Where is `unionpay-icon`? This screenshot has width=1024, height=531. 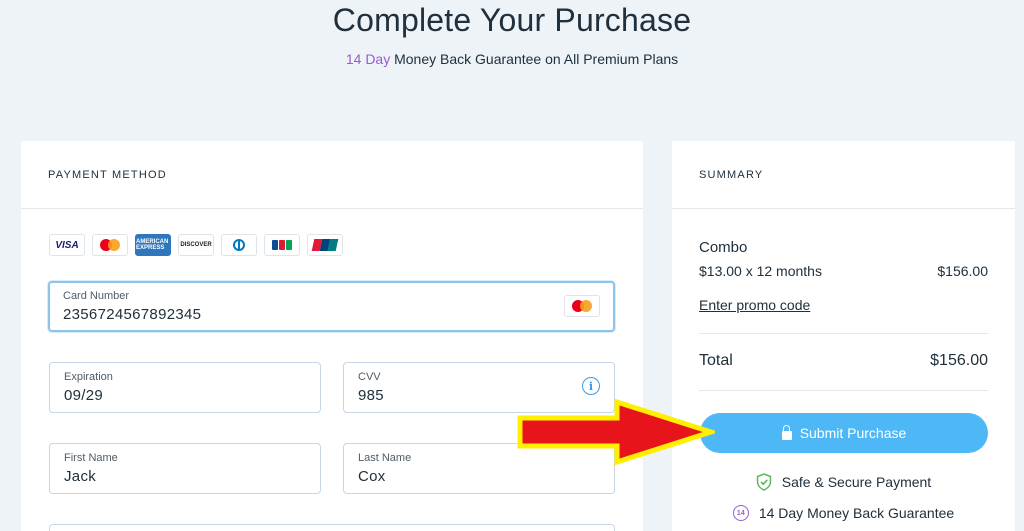
unionpay-icon is located at coordinates (325, 245).